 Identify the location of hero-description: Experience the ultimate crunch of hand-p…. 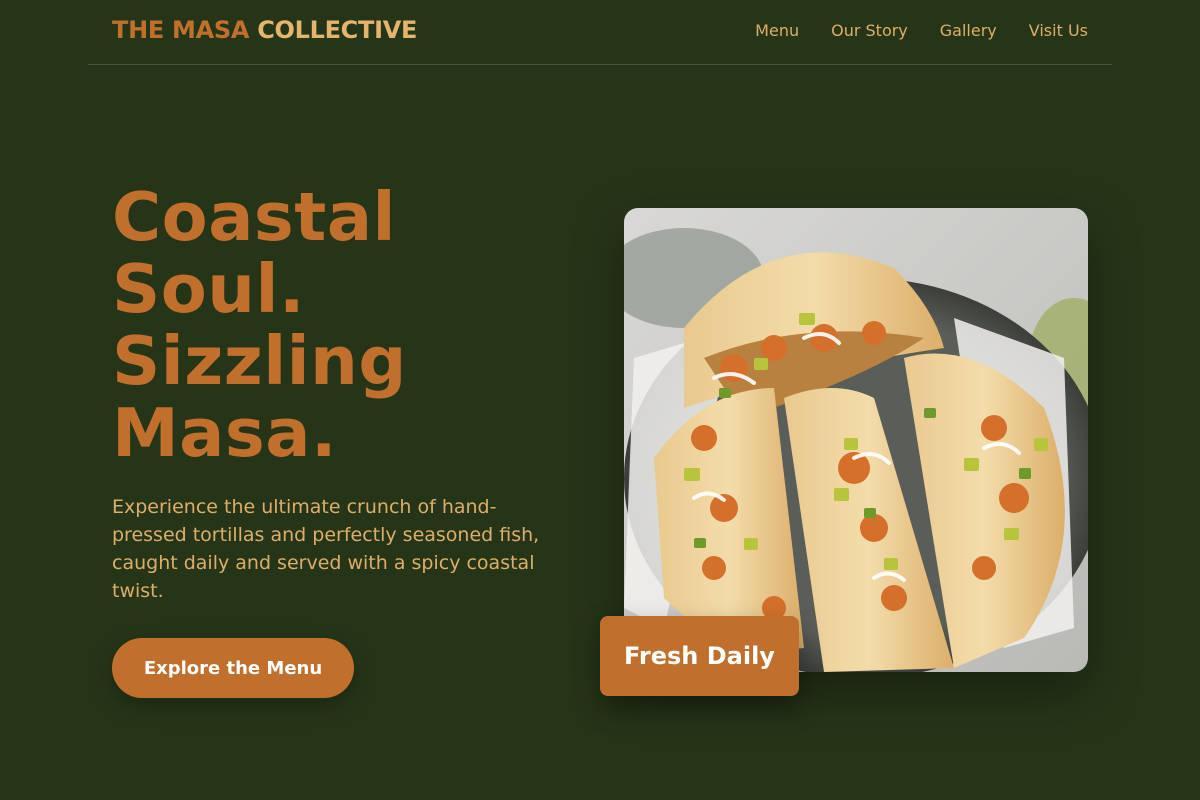
(326, 549).